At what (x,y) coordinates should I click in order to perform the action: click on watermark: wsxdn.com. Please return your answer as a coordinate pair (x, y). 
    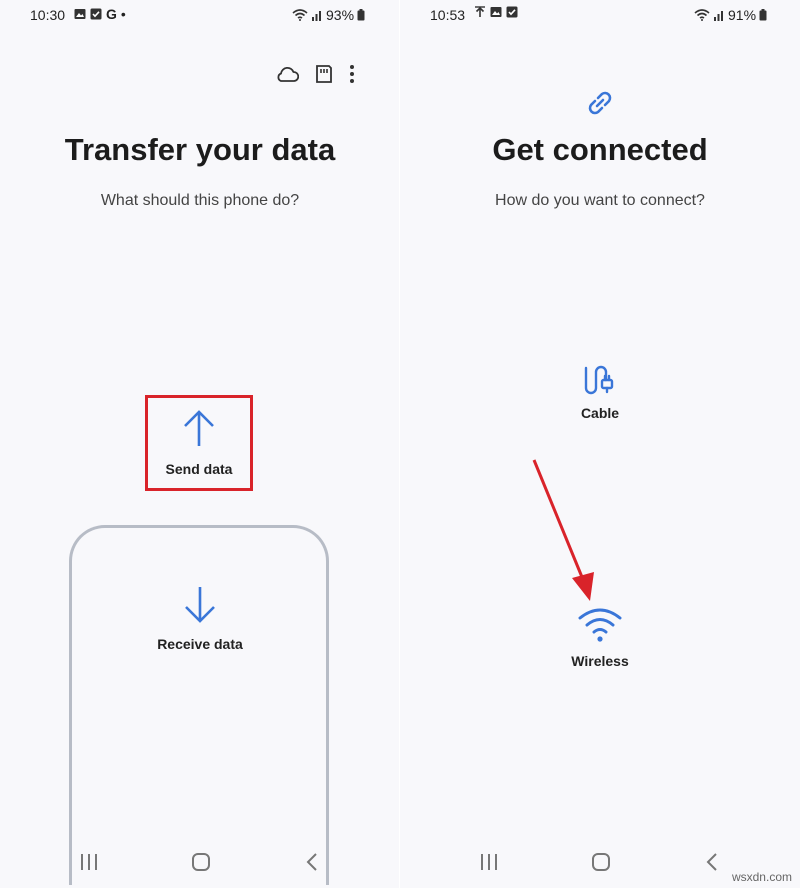
    Looking at the image, I should click on (761, 877).